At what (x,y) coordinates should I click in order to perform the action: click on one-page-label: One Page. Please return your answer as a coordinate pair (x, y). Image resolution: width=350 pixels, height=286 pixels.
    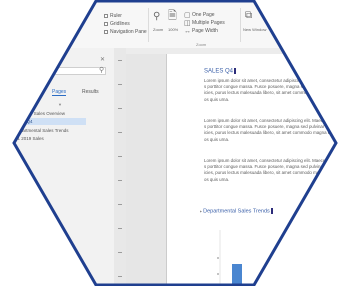
    Looking at the image, I should click on (203, 15).